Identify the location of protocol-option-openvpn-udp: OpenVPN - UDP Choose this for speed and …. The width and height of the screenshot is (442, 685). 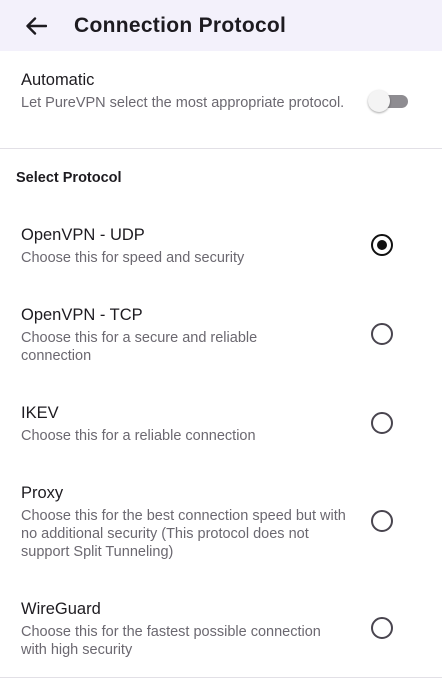
(221, 257).